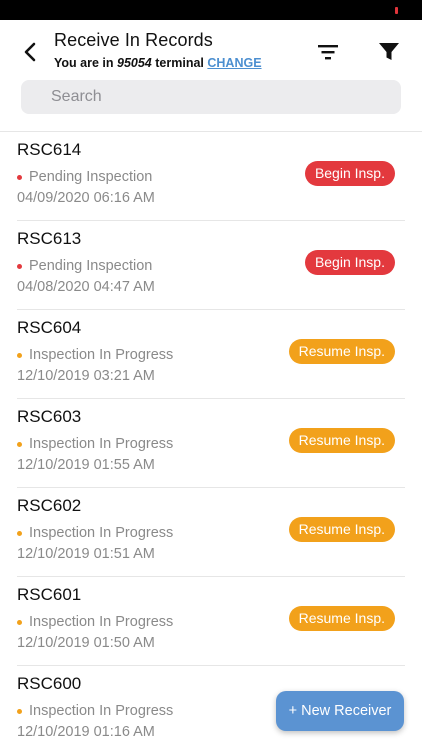 The height and width of the screenshot is (750, 422). Describe the element at coordinates (86, 198) in the screenshot. I see `record-date: 04/09/2020 06:16 AM` at that location.